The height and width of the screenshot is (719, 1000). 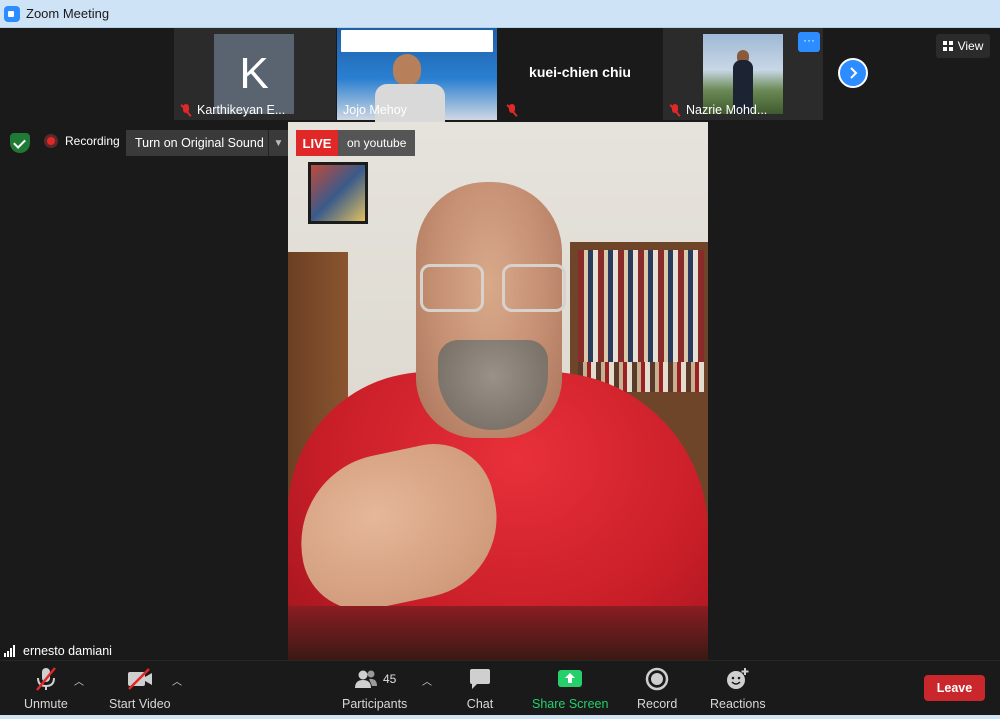 I want to click on signal-strength-icon, so click(x=11, y=651).